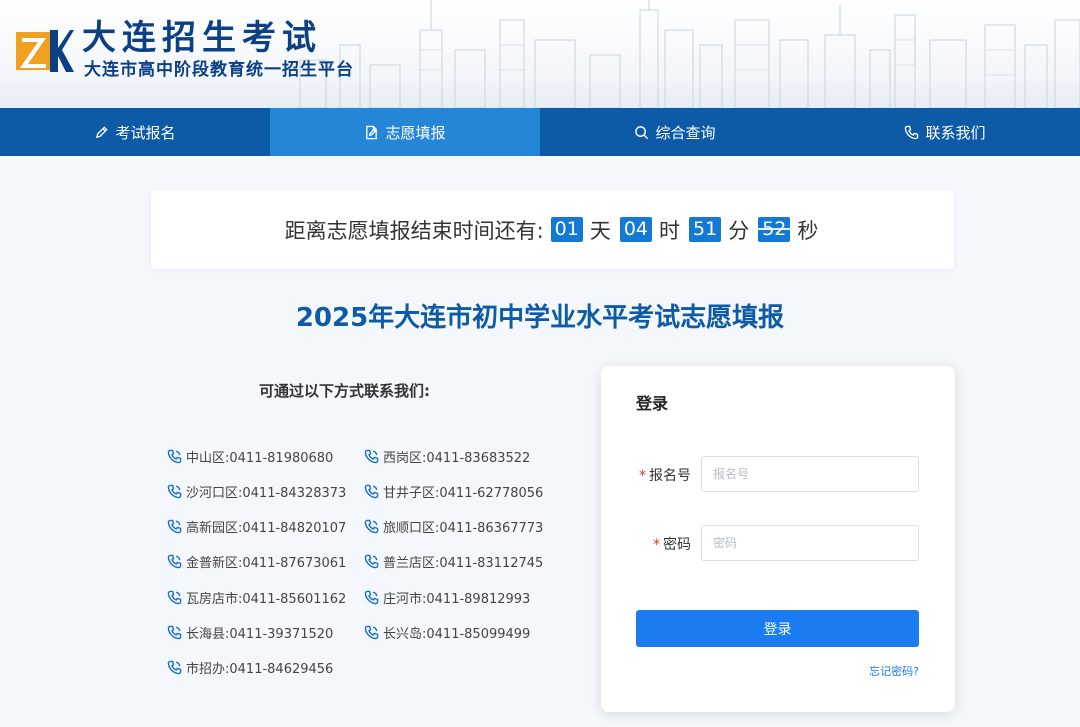 The width and height of the screenshot is (1080, 727). What do you see at coordinates (202, 38) in the screenshot?
I see `site-title: 大连招生考试` at bounding box center [202, 38].